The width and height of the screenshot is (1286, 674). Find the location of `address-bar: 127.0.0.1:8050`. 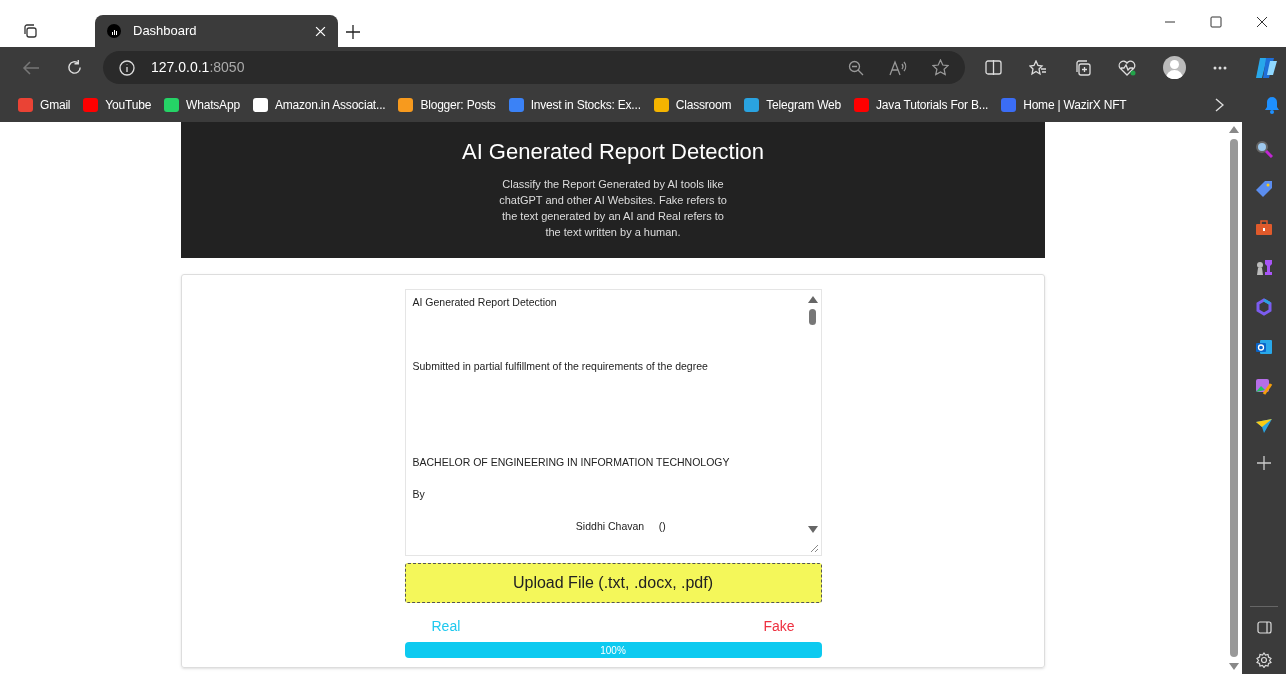

address-bar: 127.0.0.1:8050 is located at coordinates (534, 67).